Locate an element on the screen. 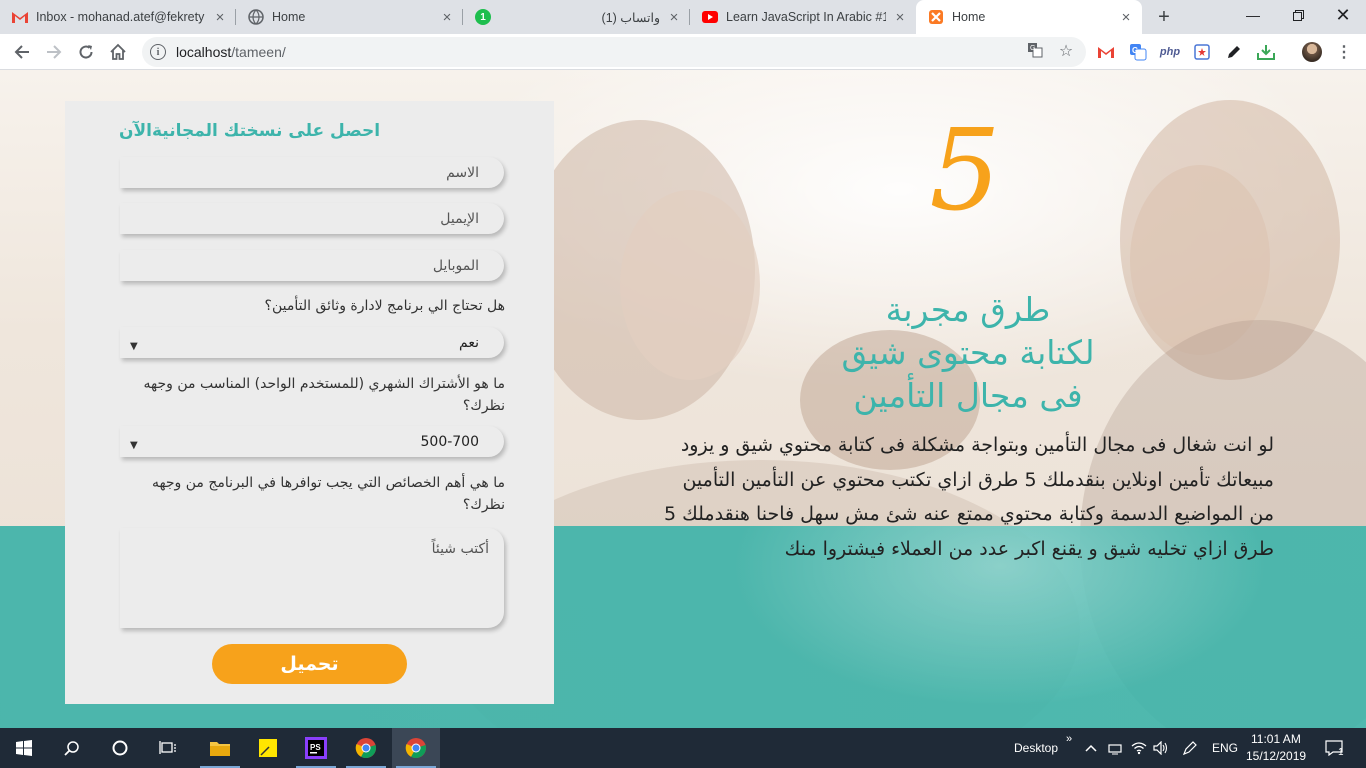 This screenshot has width=1366, height=768. hero-line-2: لكتابة محتوى شيق is located at coordinates (968, 352).